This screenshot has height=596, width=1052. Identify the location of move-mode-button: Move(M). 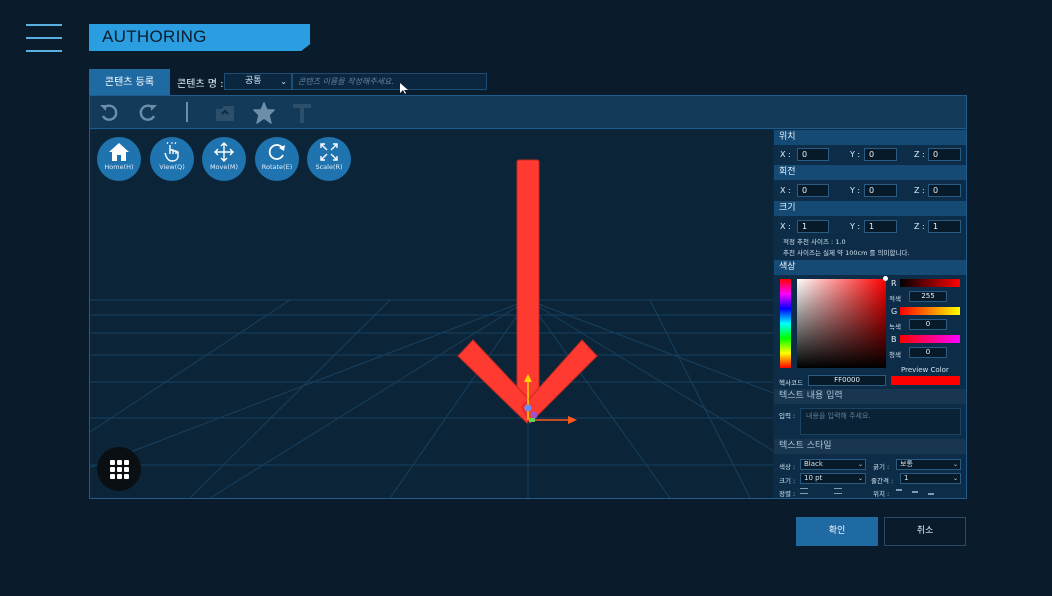
(224, 159).